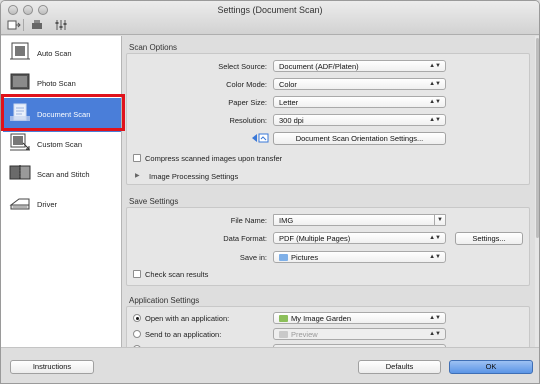 This screenshot has height=384, width=540. Describe the element at coordinates (359, 257) in the screenshot. I see `save-in-popup: Pictures ▲▼` at that location.